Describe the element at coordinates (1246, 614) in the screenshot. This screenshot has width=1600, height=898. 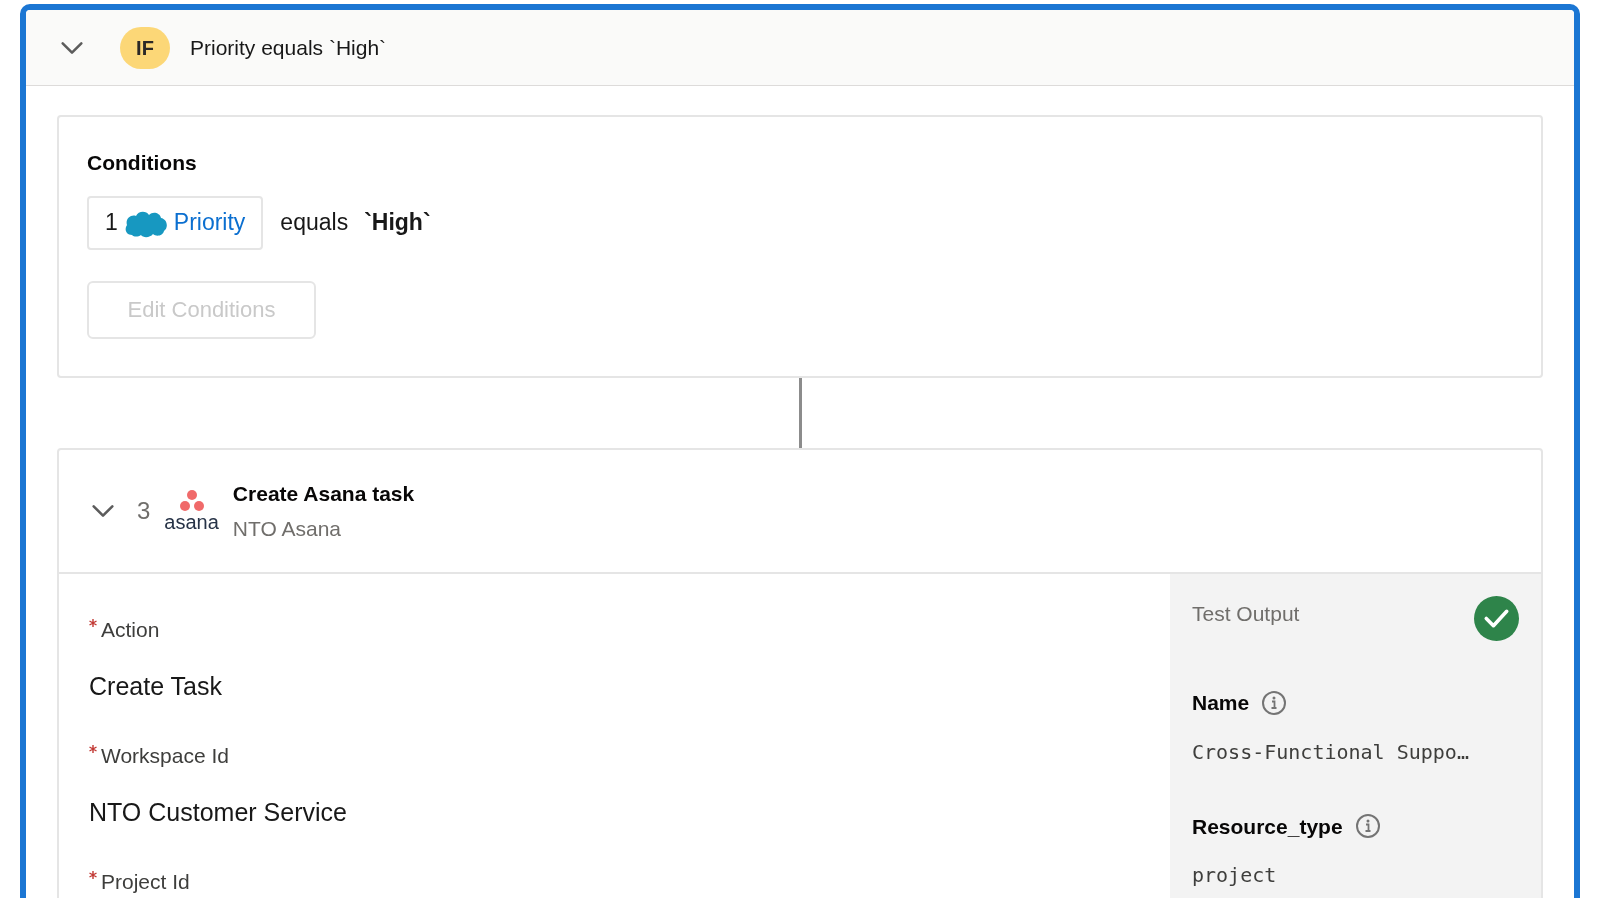
I see `test-output-title: Test Output` at that location.